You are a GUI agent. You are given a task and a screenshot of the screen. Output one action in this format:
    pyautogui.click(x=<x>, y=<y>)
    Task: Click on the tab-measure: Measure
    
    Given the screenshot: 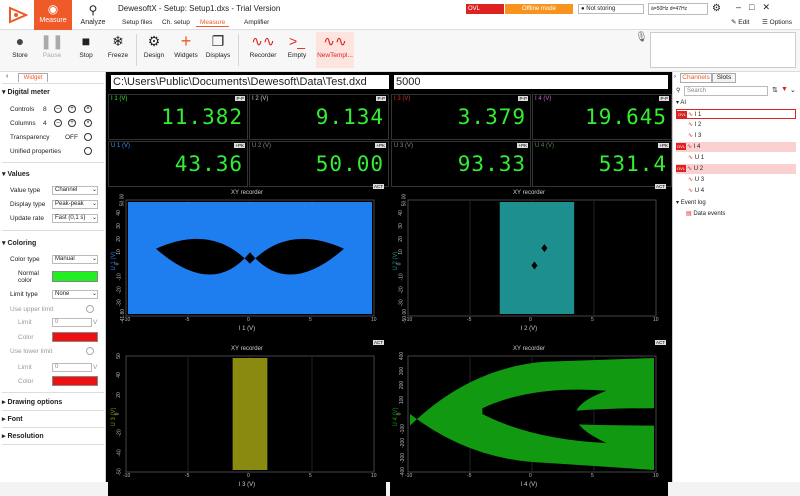 What is the action you would take?
    pyautogui.click(x=213, y=23)
    